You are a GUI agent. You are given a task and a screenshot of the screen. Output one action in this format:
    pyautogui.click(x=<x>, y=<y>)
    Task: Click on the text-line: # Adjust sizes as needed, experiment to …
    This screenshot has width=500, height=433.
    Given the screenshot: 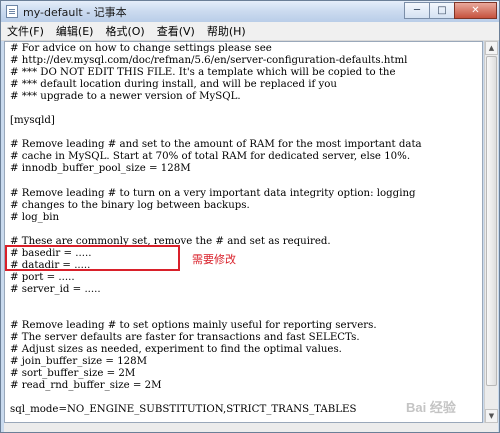 What is the action you would take?
    pyautogui.click(x=176, y=350)
    